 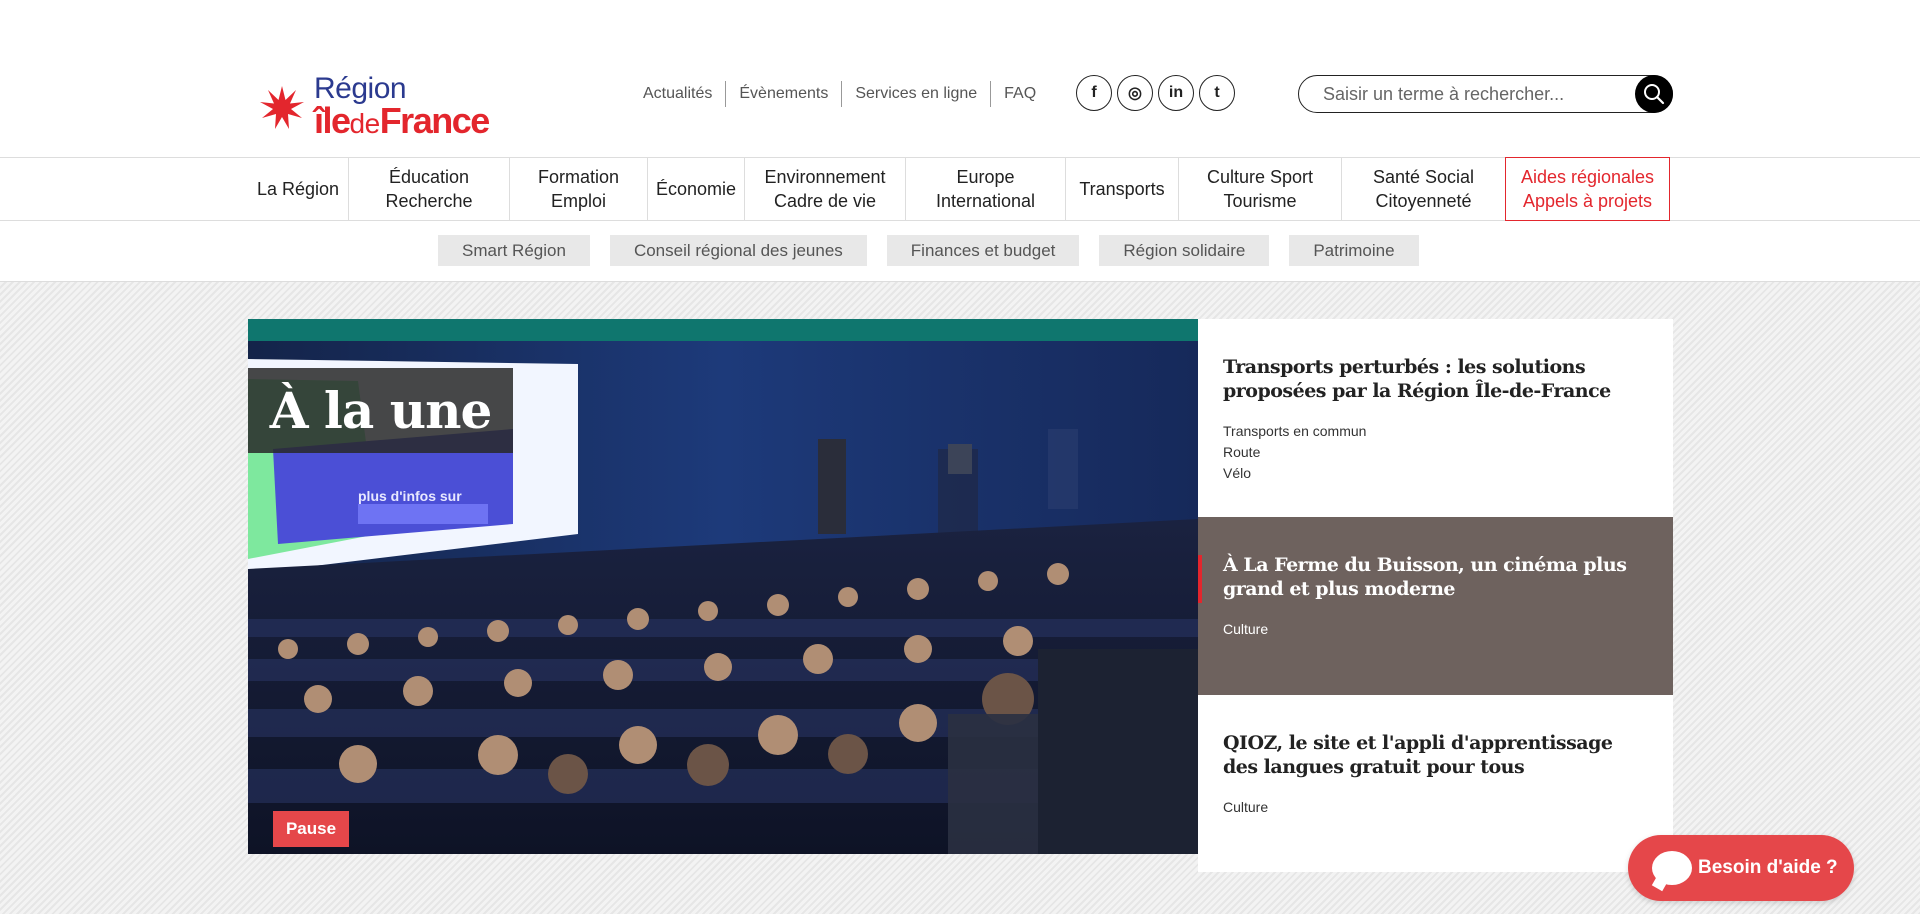 What do you see at coordinates (380, 410) in the screenshot?
I see `a-la-une-heading: À la une` at bounding box center [380, 410].